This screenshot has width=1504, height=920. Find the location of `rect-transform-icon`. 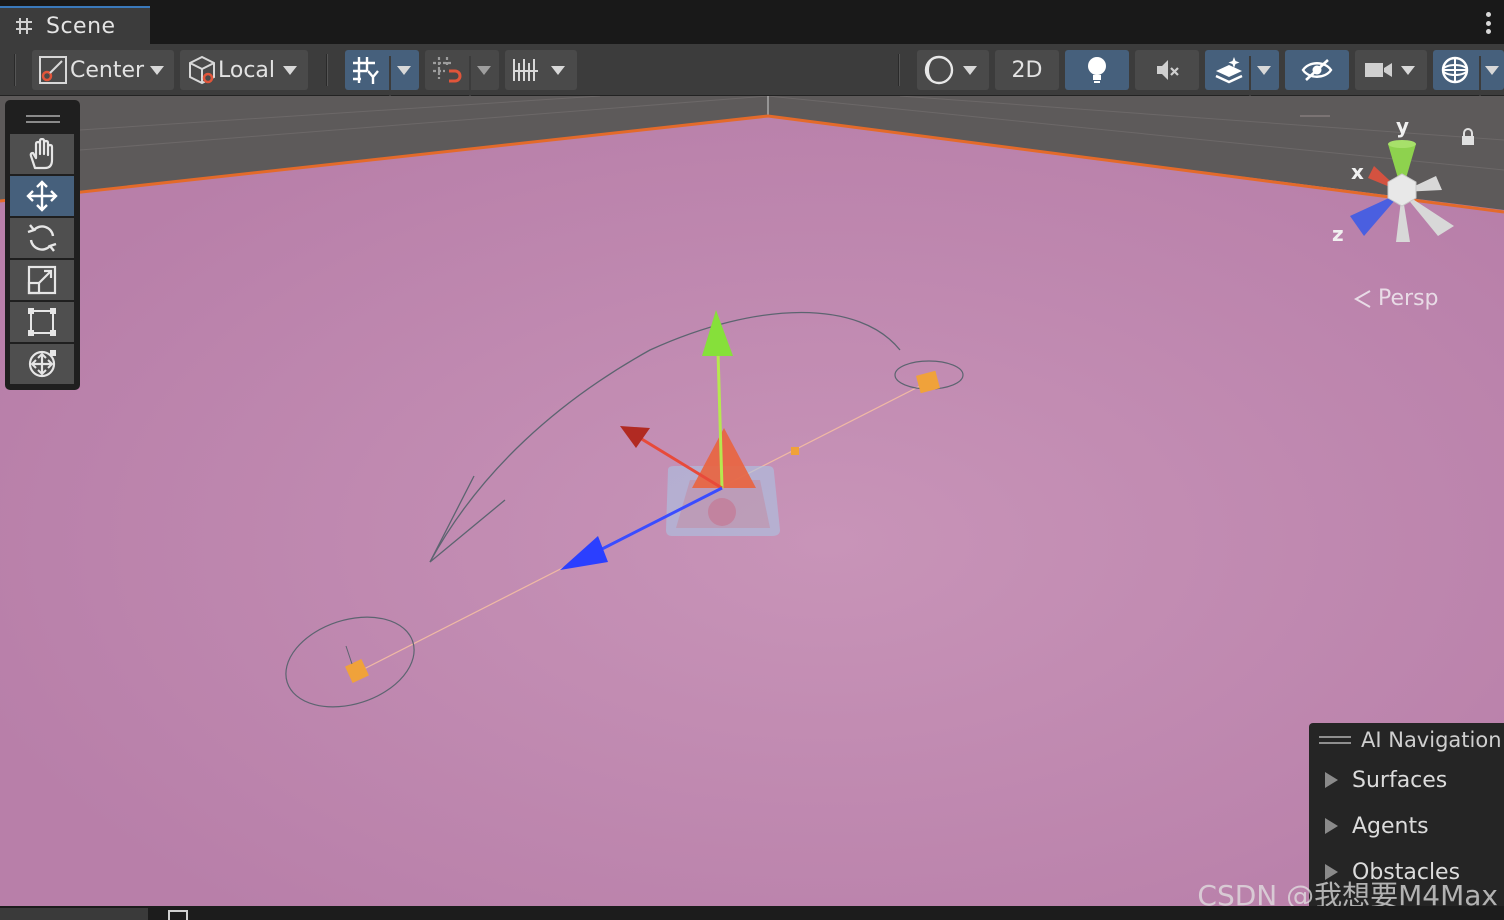

rect-transform-icon is located at coordinates (42, 322).